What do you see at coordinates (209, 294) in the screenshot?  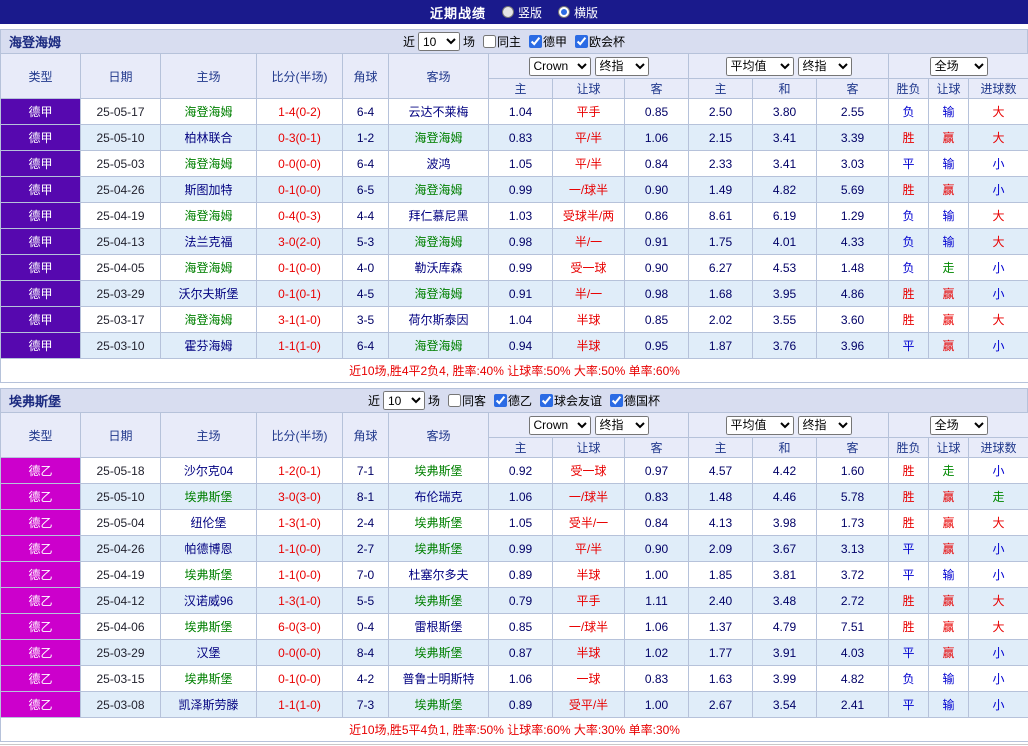 I see `home-team-cell: 沃尔夫斯堡` at bounding box center [209, 294].